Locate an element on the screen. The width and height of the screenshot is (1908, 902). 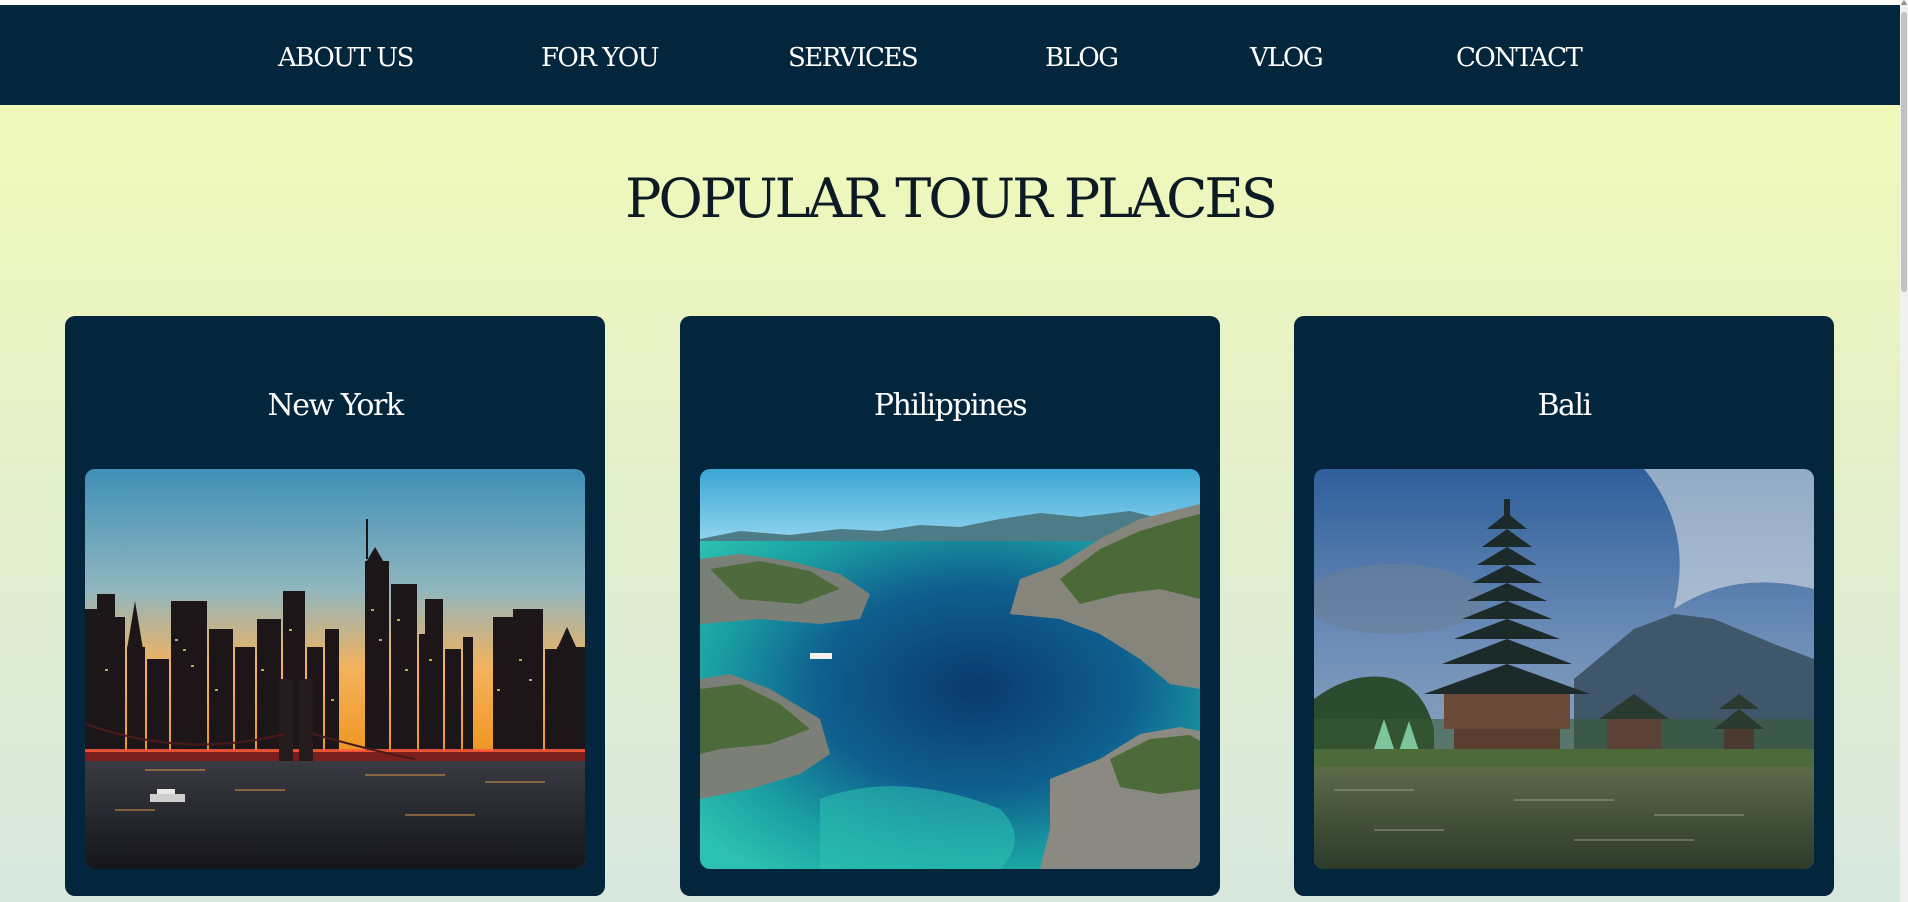
new-york-skyline-image is located at coordinates (335, 669).